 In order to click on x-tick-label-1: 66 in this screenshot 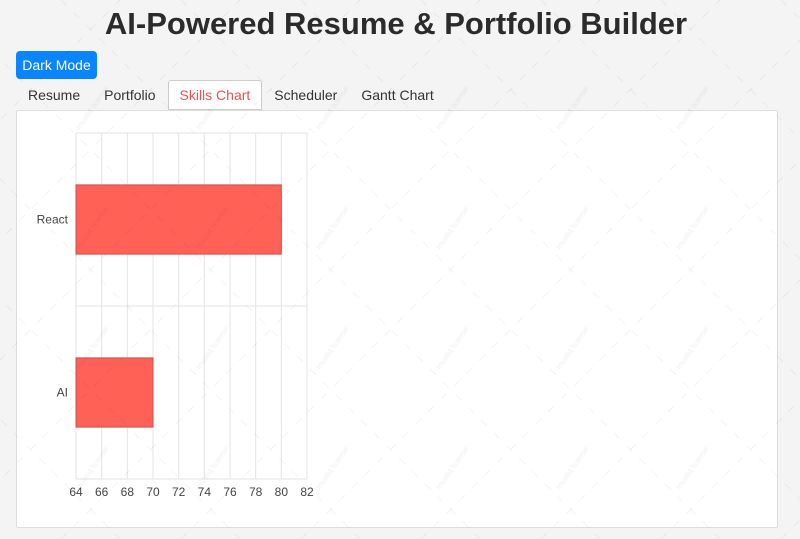, I will do `click(102, 492)`.